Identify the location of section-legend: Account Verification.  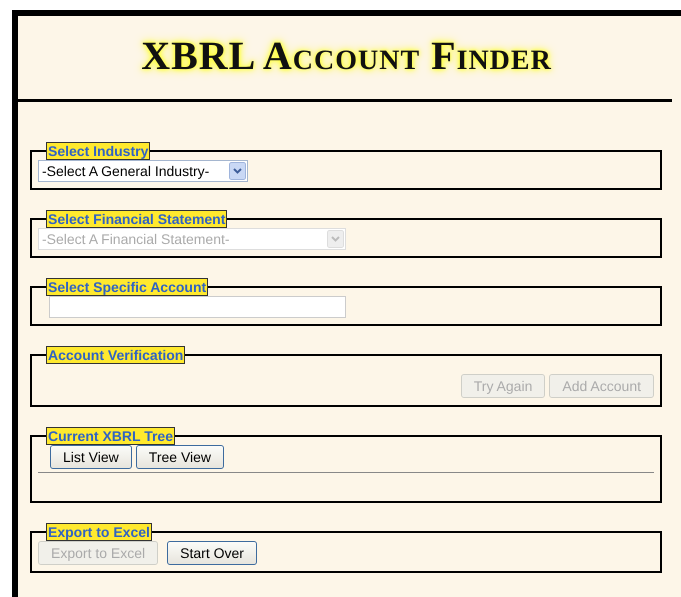
(116, 355).